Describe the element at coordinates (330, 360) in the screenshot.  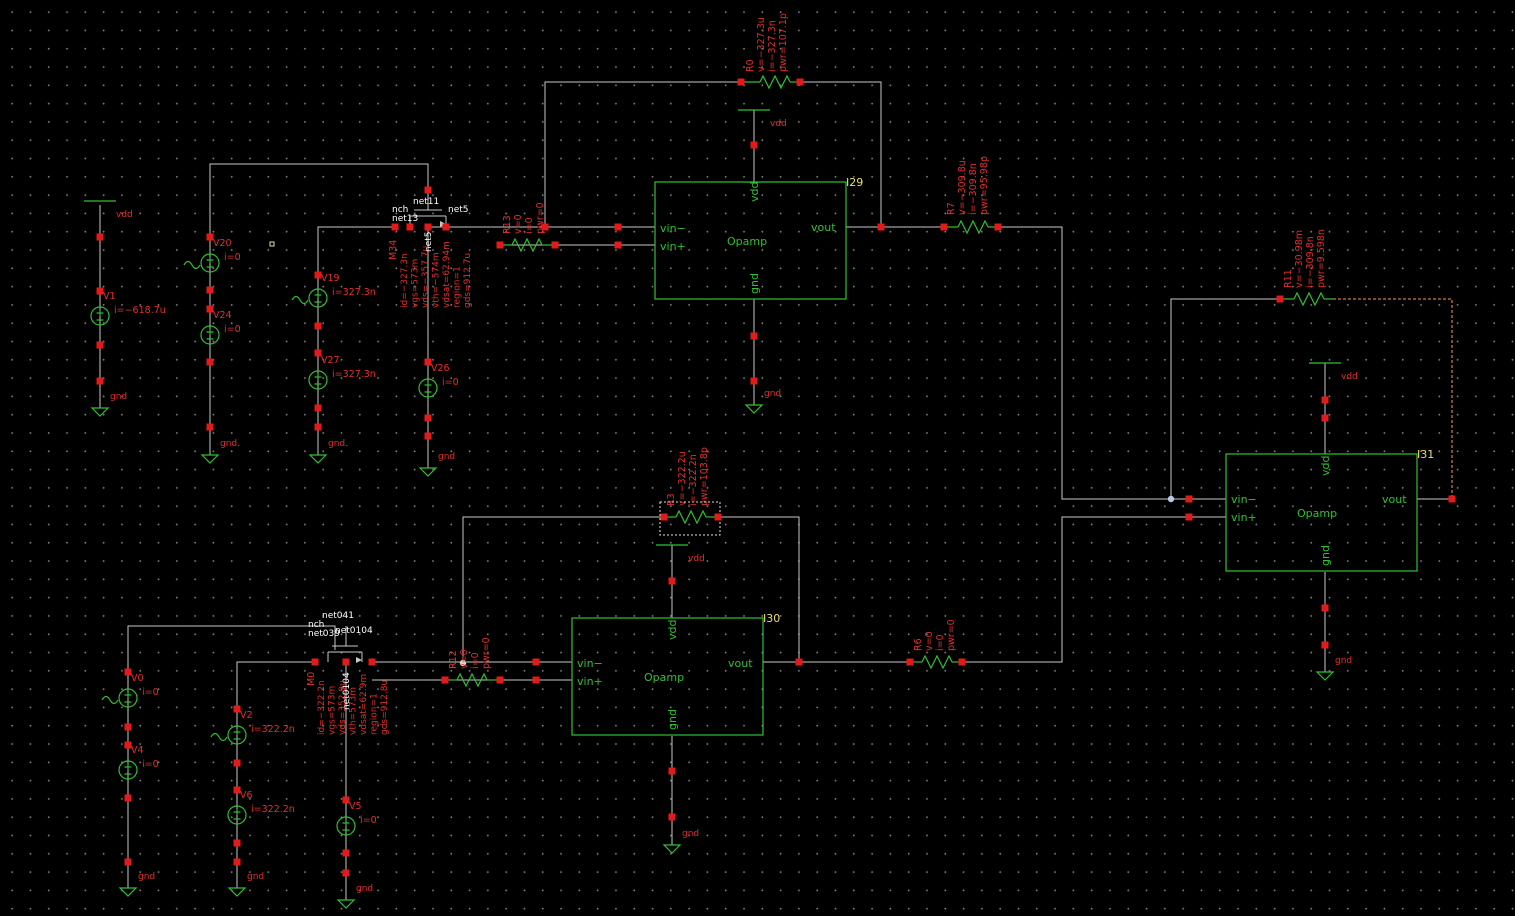
I see `source-name: V27` at that location.